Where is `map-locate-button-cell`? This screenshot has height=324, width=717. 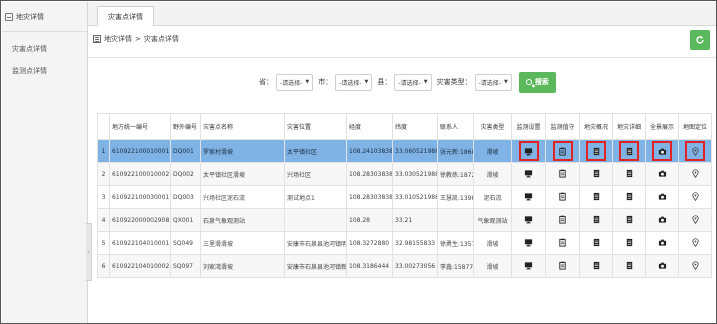
map-locate-button-cell is located at coordinates (695, 220).